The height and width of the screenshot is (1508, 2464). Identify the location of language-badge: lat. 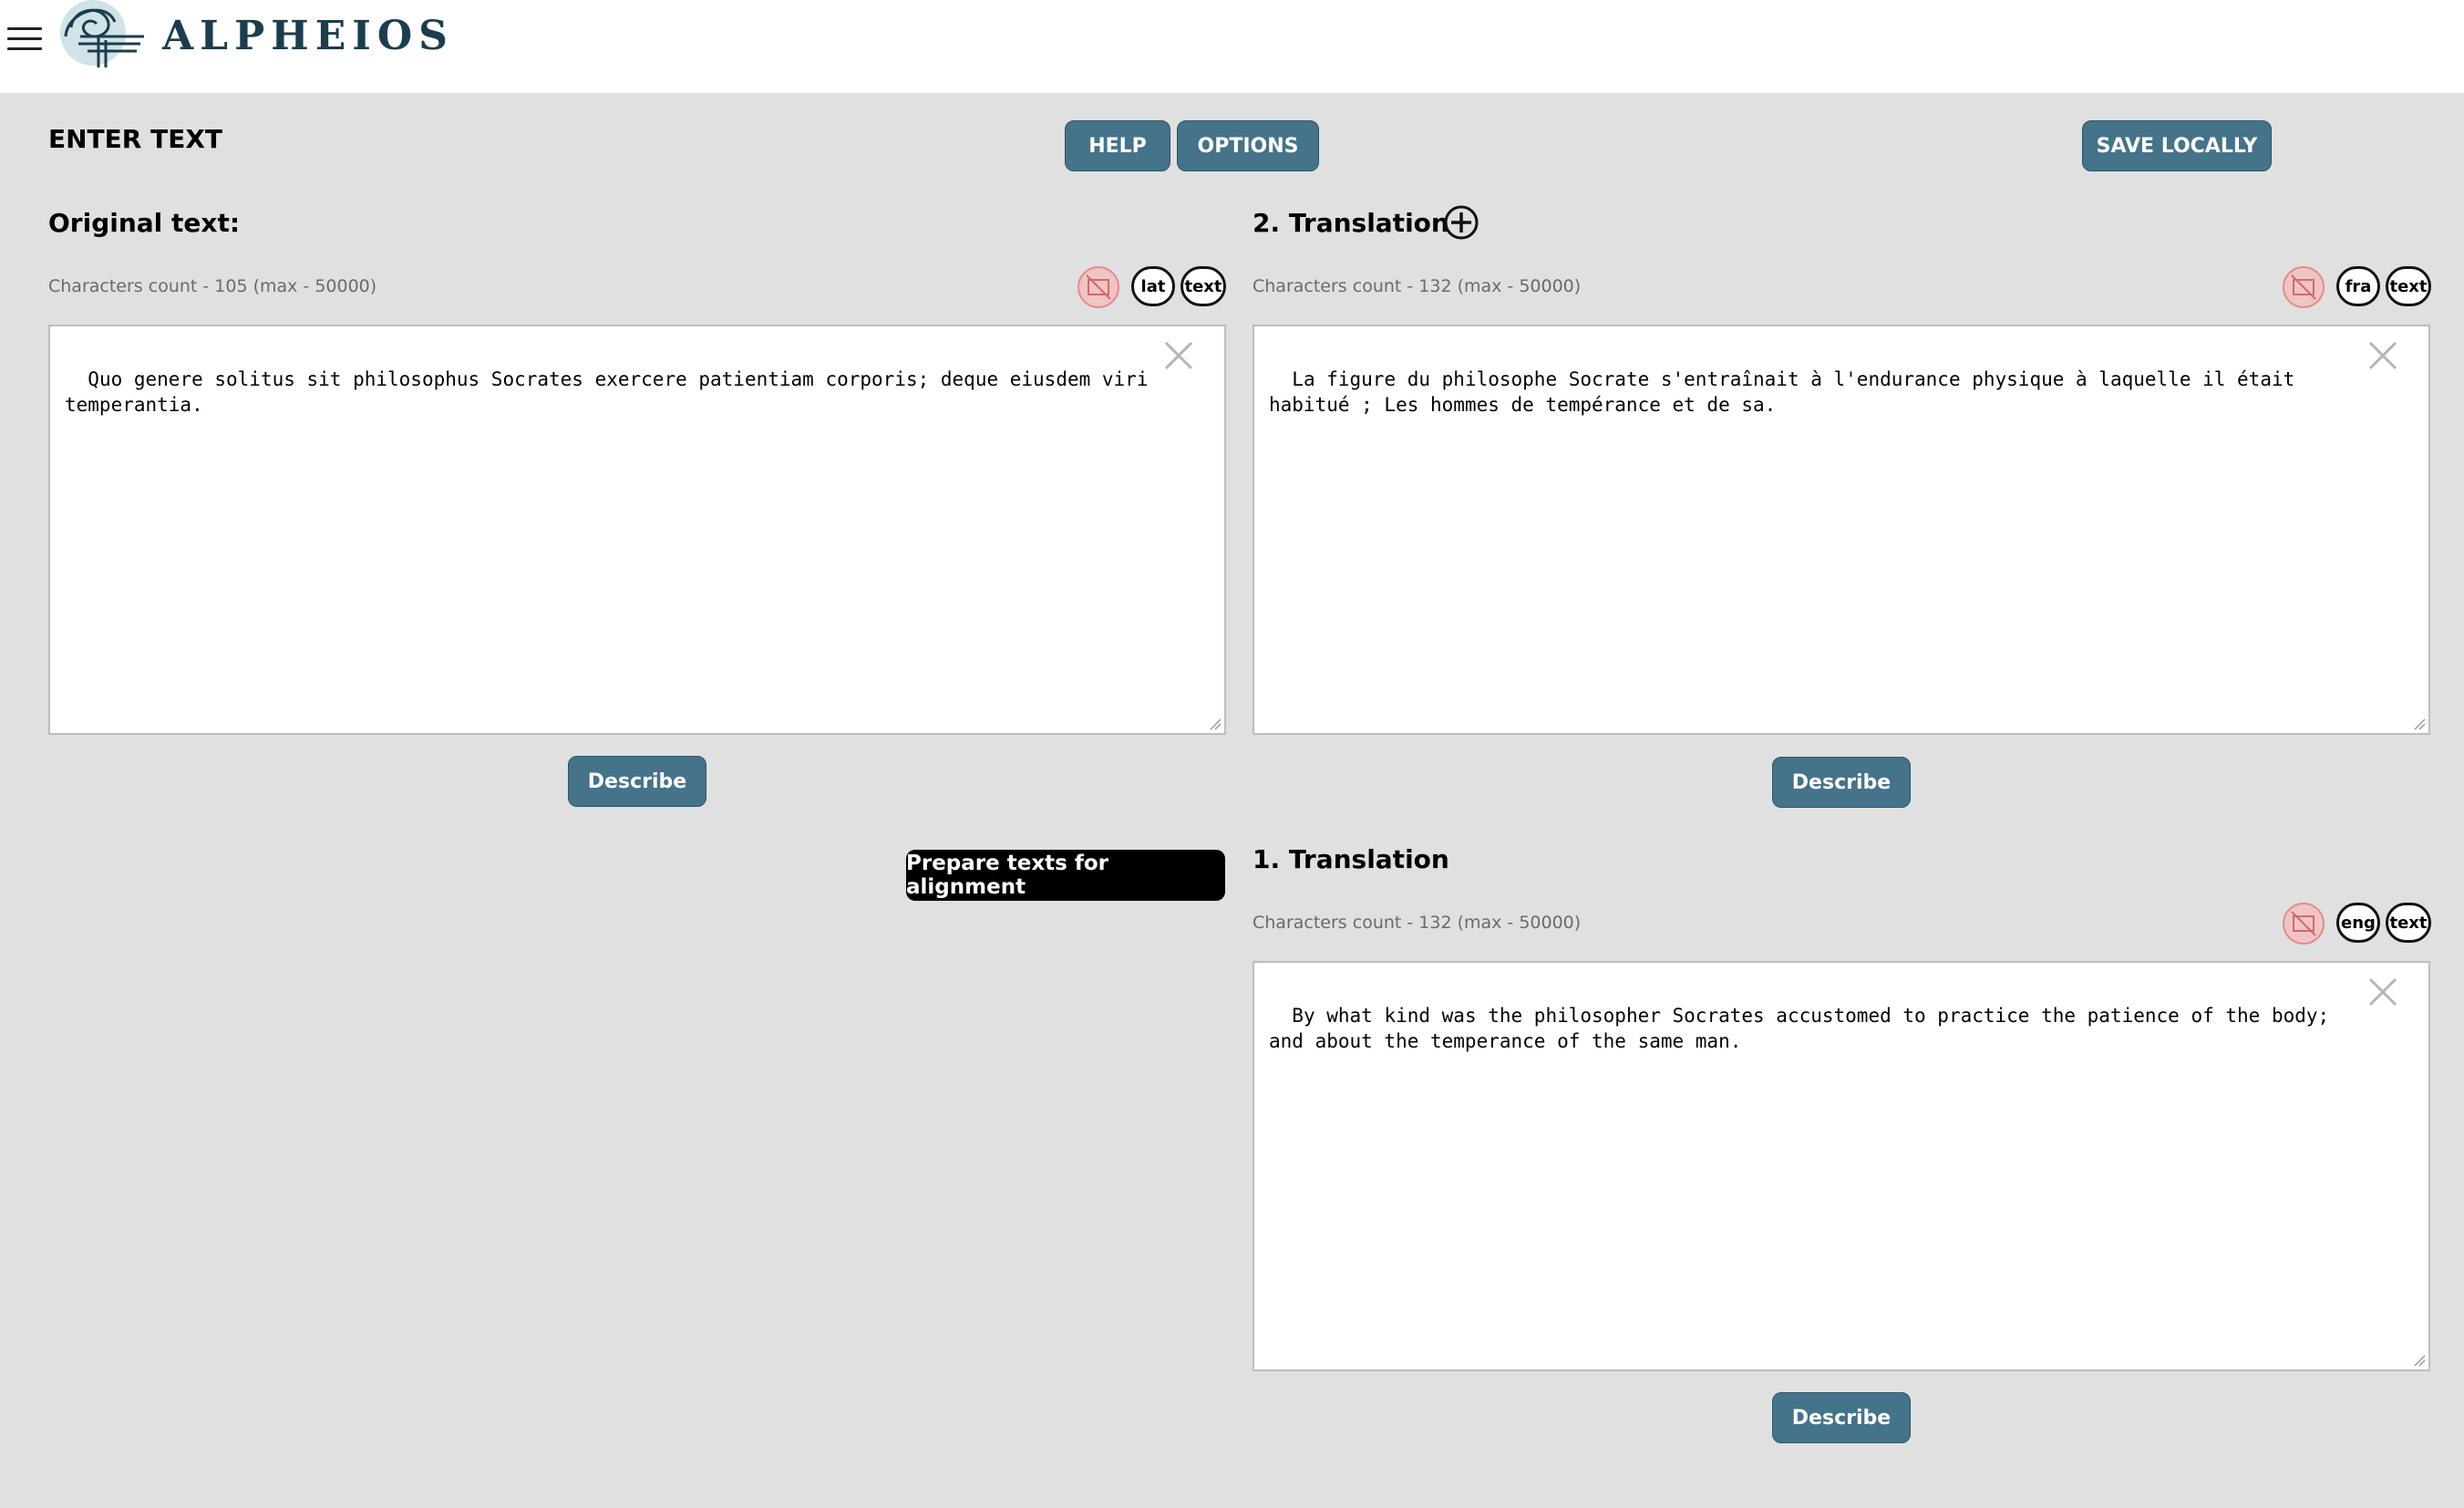
(1153, 286).